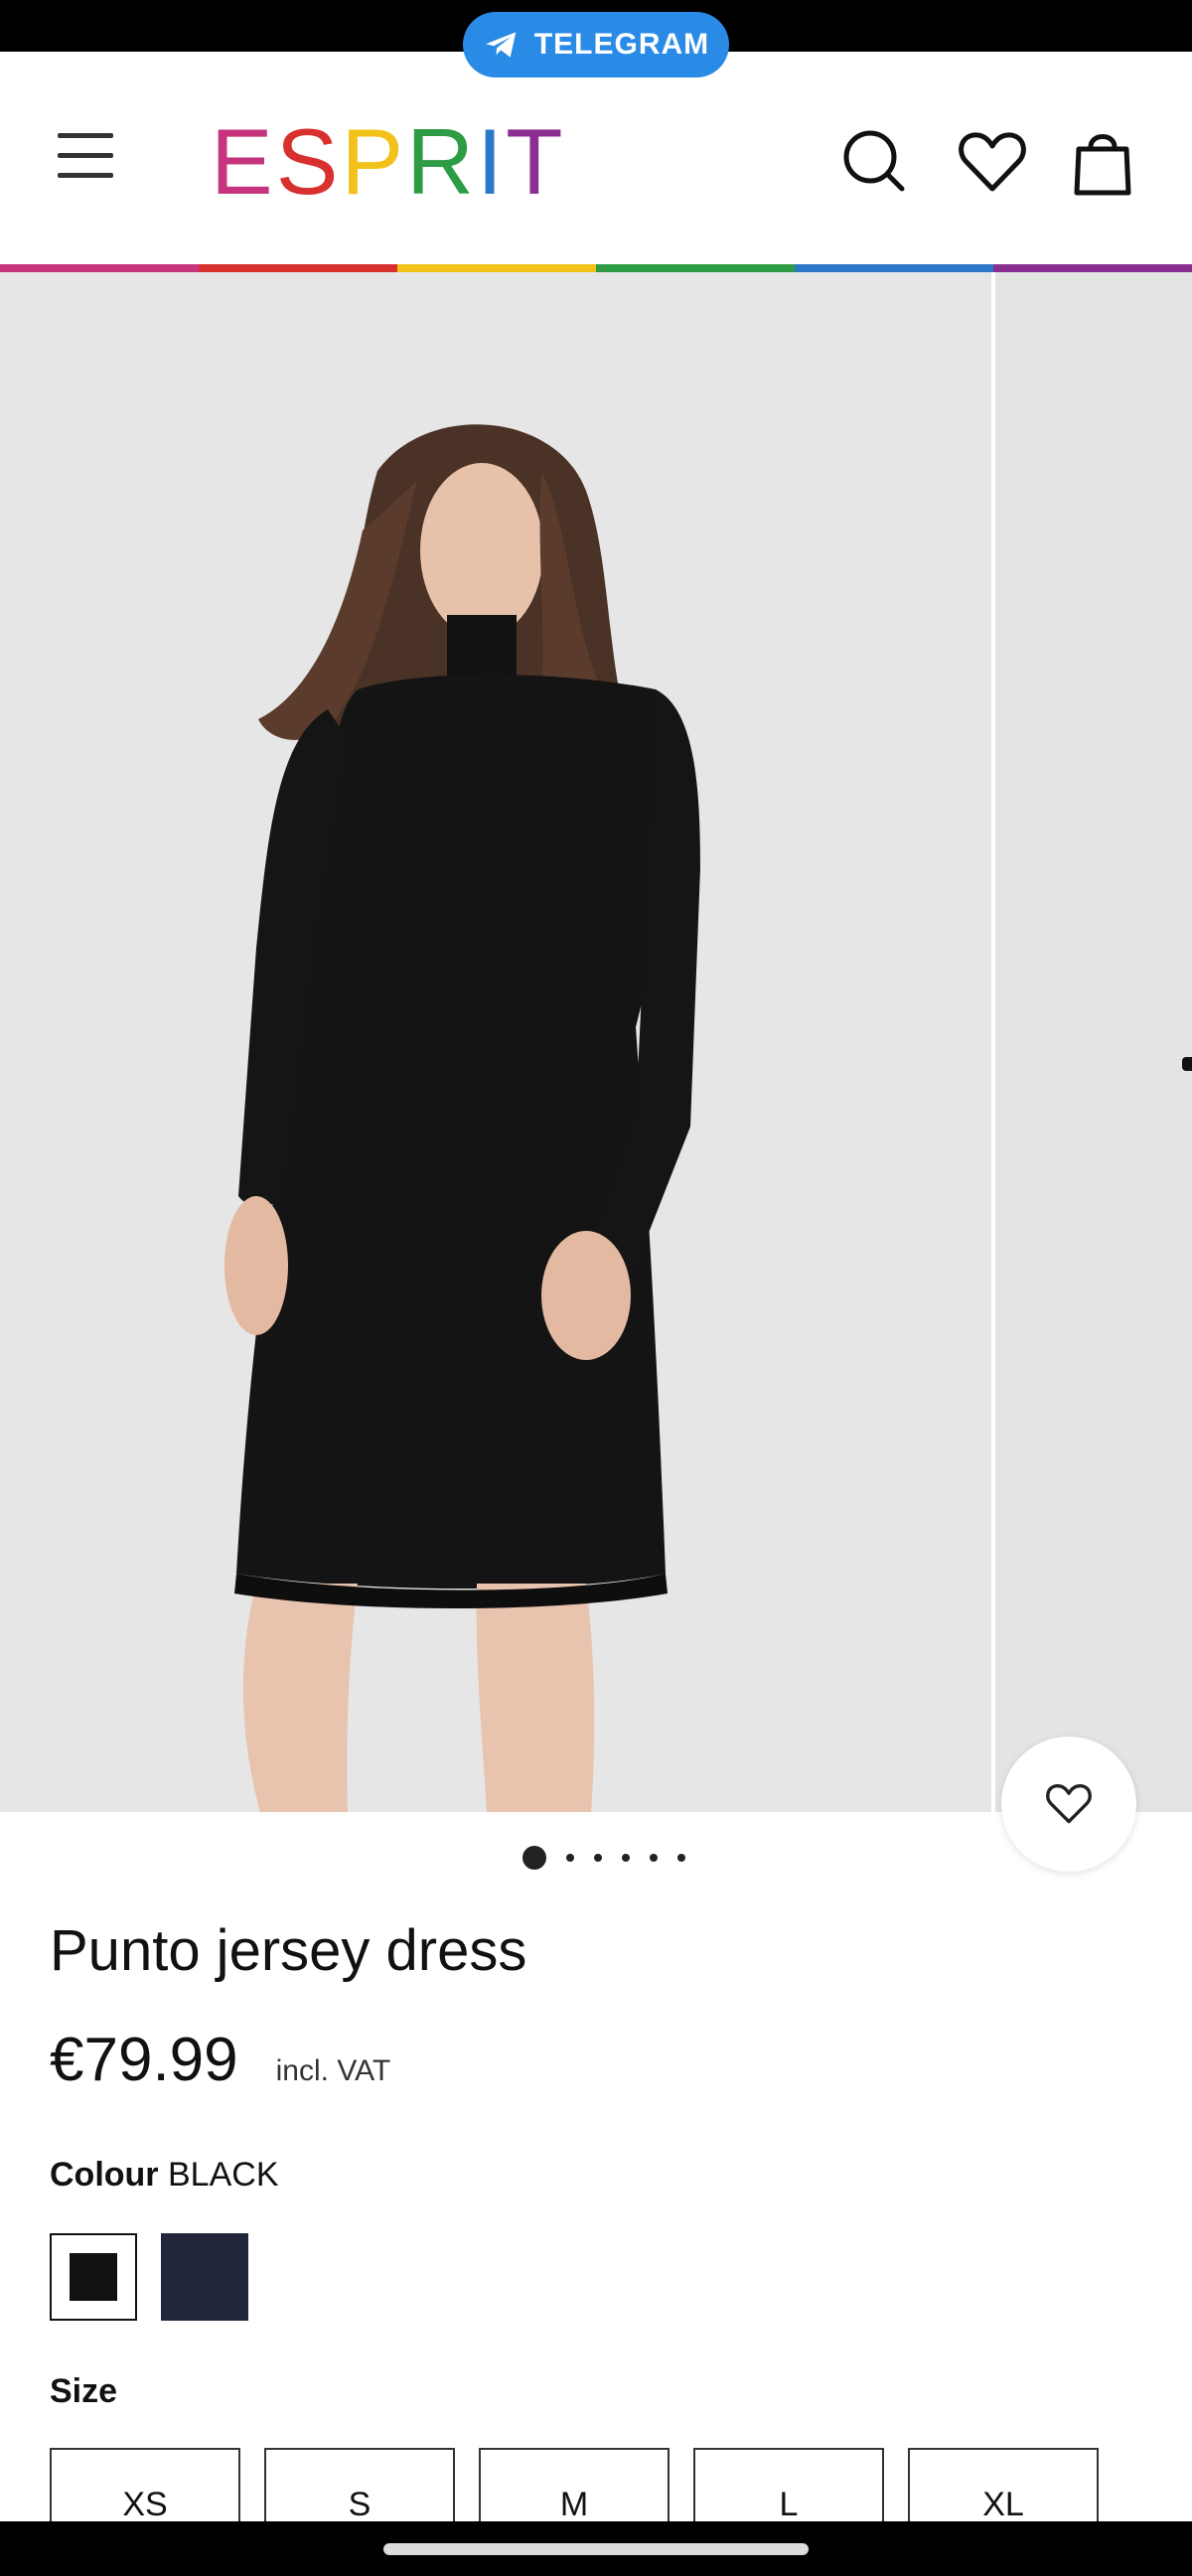 The width and height of the screenshot is (1192, 2576). I want to click on logo-letter: E, so click(244, 162).